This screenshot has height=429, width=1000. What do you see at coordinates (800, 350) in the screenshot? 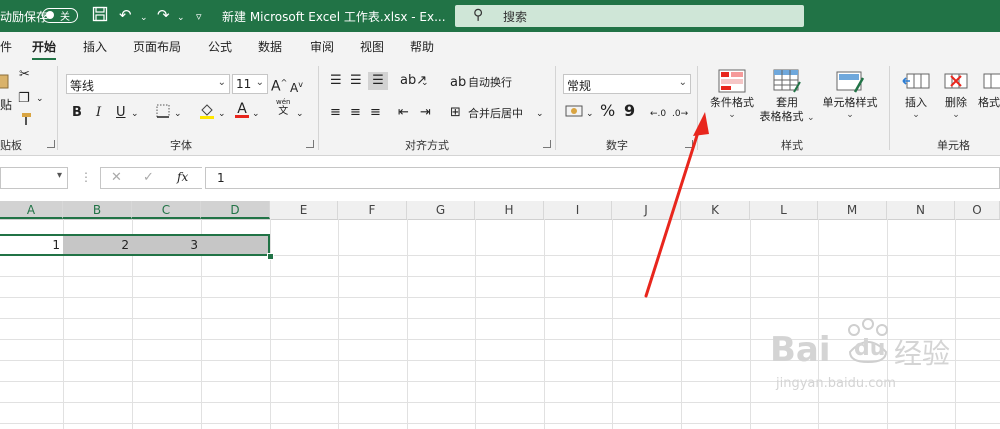
I see `watermark-brand: Bai` at bounding box center [800, 350].